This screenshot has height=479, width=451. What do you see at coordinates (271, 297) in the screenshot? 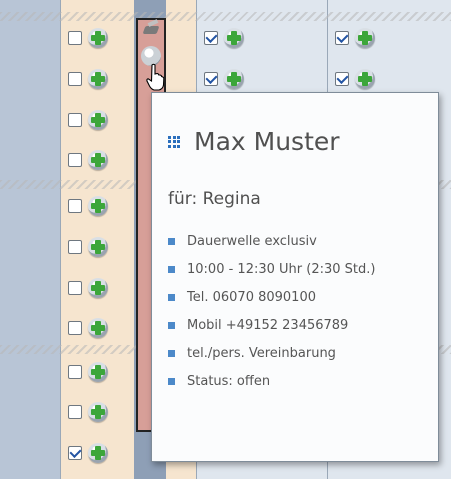
I see `detail-phone: Tel. 06070 8090100` at bounding box center [271, 297].